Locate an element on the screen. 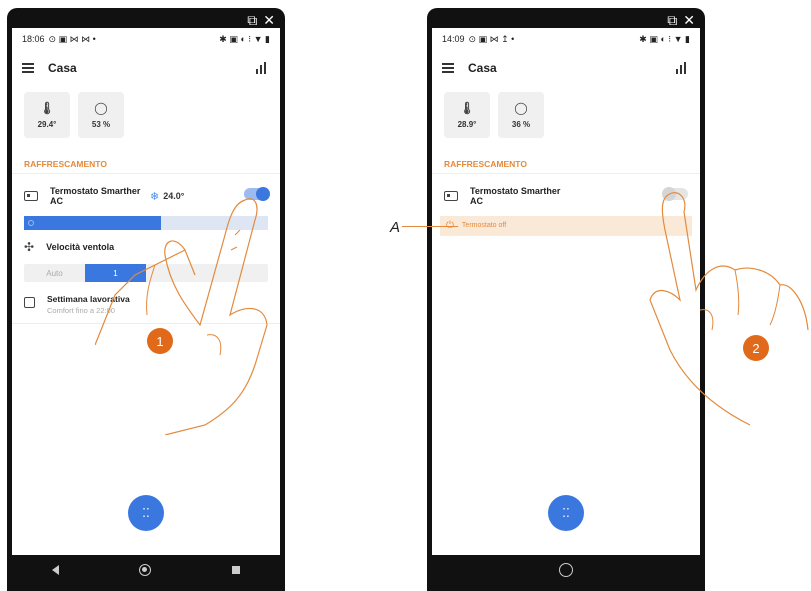 This screenshot has width=811, height=591. humidity-value: 53 % is located at coordinates (101, 124).